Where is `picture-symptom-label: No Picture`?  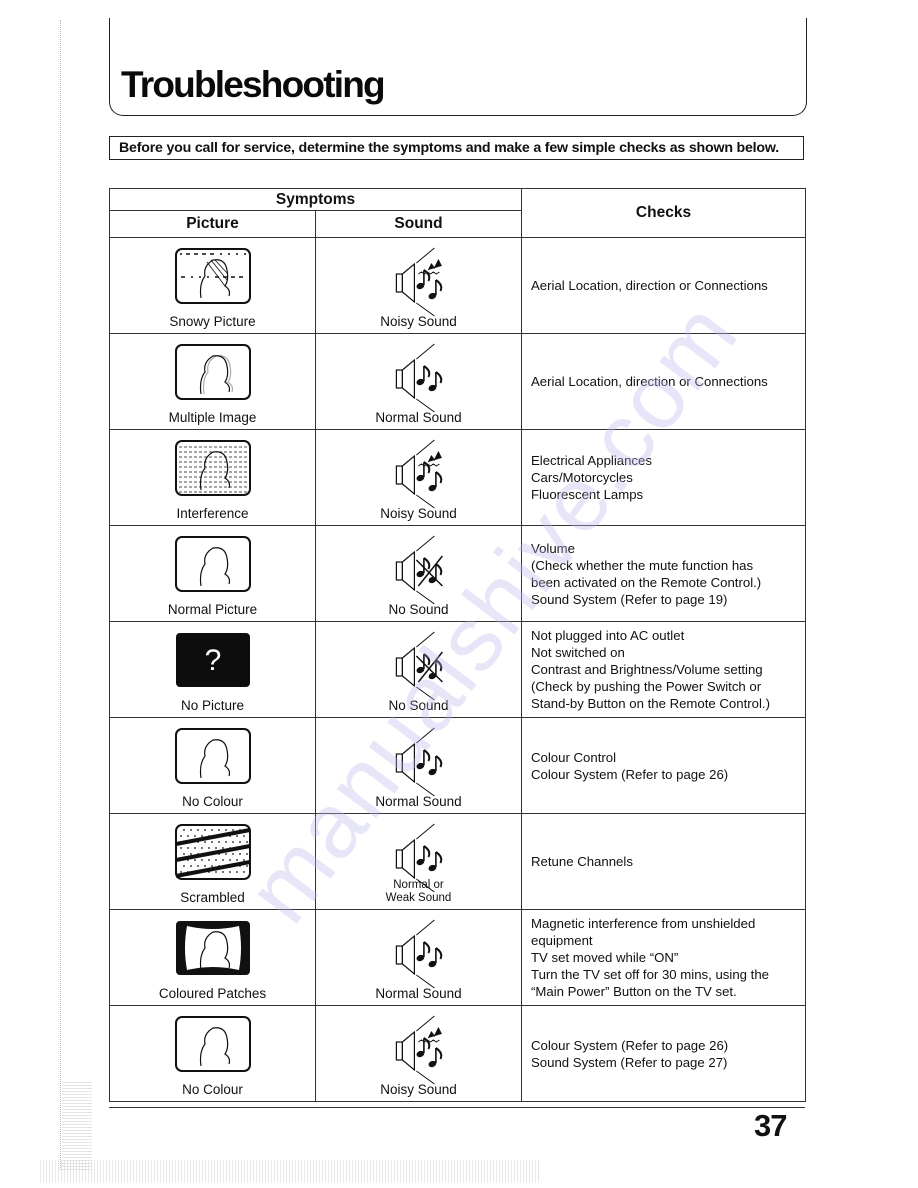
picture-symptom-label: No Picture is located at coordinates (212, 705).